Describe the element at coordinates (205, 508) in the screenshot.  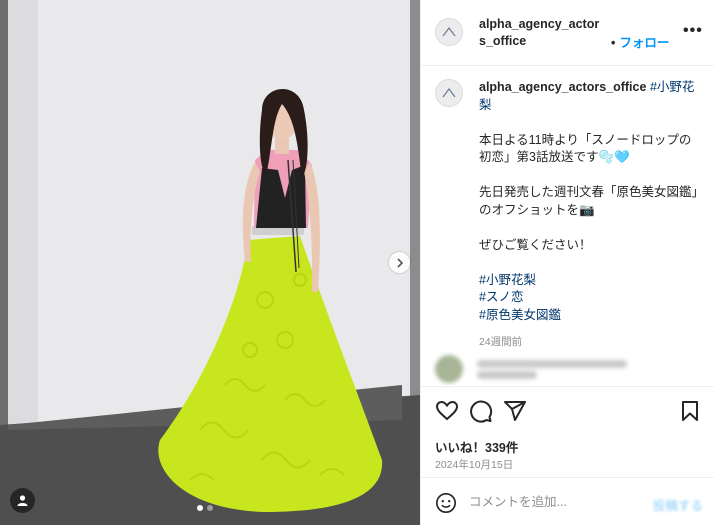
I see `carousel-indicator` at that location.